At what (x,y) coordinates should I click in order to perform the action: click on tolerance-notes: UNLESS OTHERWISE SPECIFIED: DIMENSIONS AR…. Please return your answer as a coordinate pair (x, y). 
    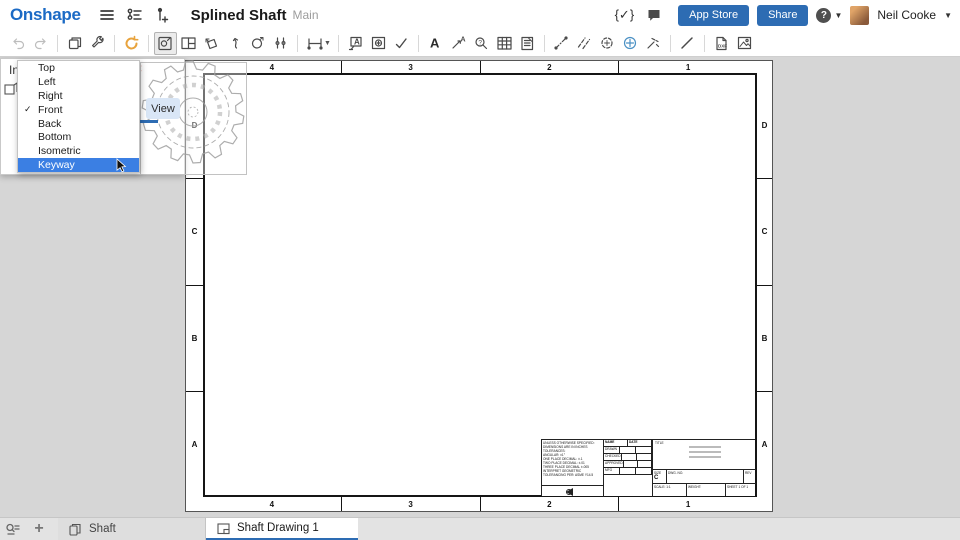
    Looking at the image, I should click on (573, 462).